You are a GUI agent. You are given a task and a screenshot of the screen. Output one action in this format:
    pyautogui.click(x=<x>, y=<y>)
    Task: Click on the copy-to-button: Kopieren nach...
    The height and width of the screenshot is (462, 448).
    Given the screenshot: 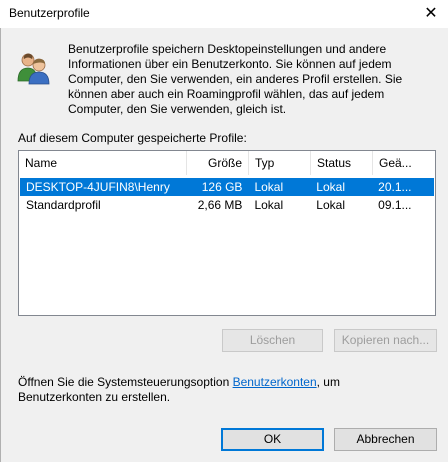 What is the action you would take?
    pyautogui.click(x=385, y=340)
    